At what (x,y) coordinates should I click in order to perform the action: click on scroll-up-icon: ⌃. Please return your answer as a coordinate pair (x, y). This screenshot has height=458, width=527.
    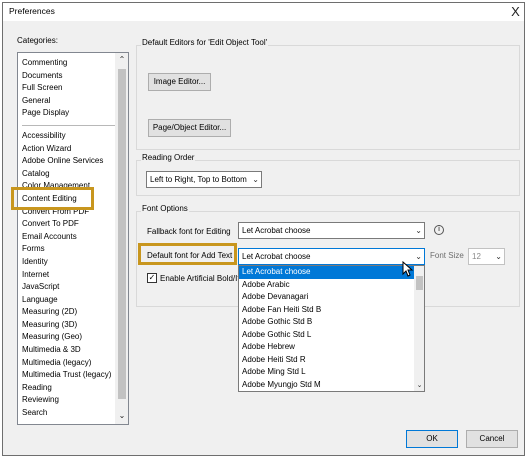
    Looking at the image, I should click on (122, 60).